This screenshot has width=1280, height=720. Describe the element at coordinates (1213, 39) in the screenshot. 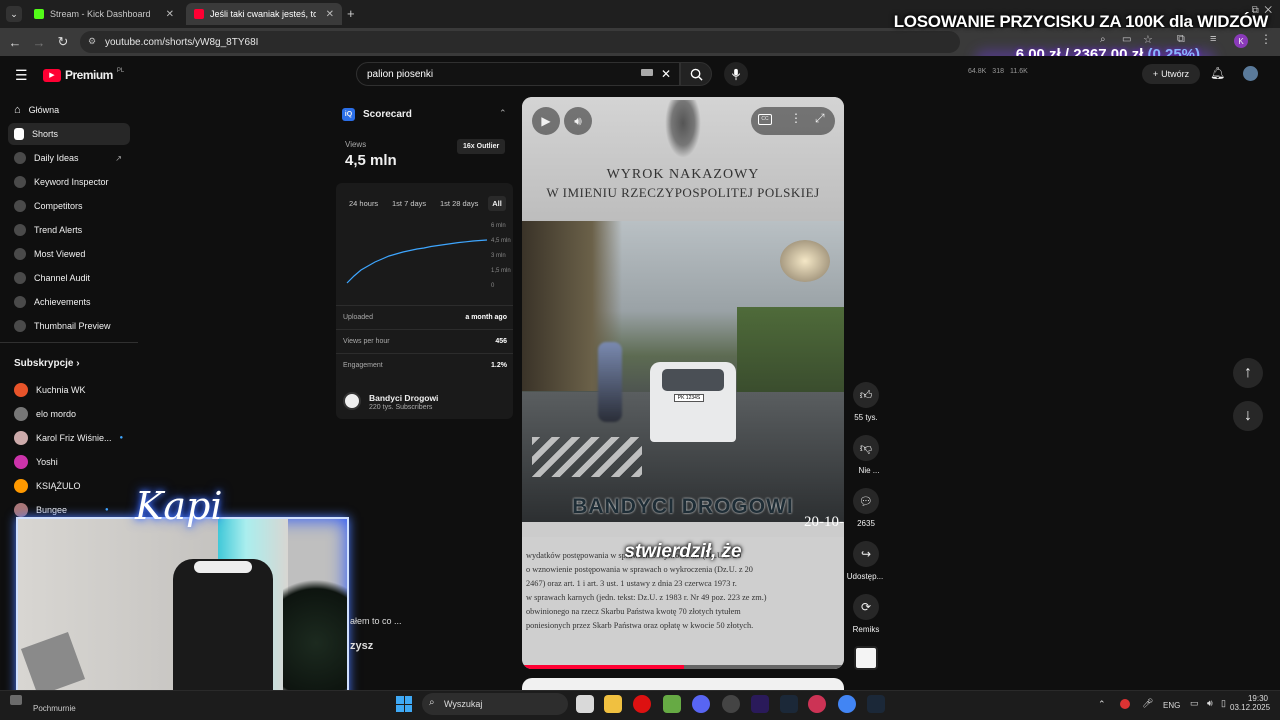

I see `reading-list-icon: ≡` at that location.